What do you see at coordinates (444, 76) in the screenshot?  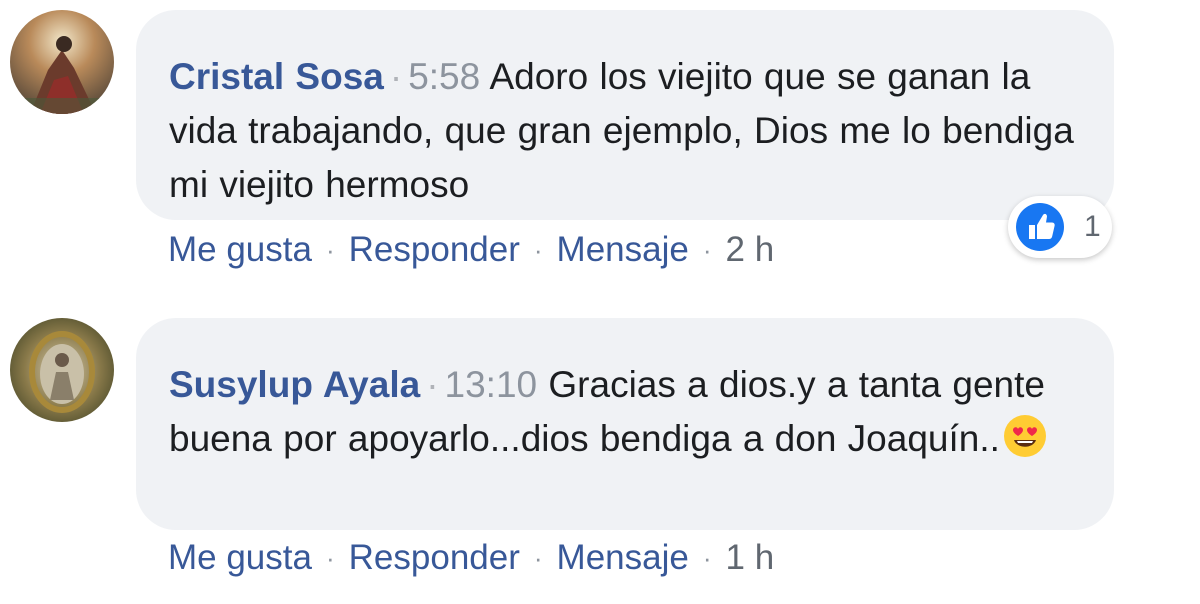 I see `comment-timestamp: 5:58` at bounding box center [444, 76].